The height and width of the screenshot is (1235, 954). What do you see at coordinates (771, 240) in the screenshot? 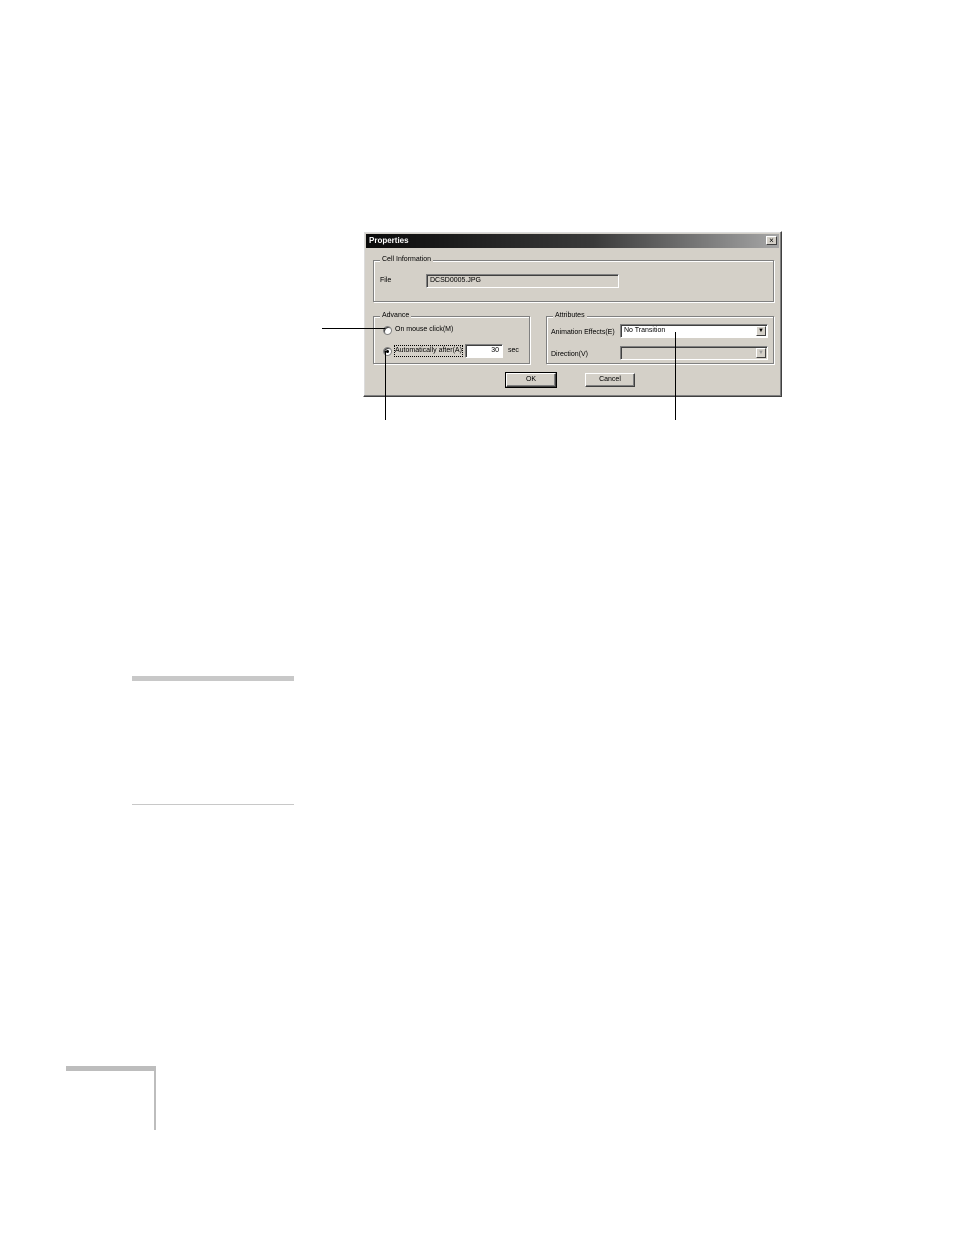
I see `close-icon: ×` at bounding box center [771, 240].